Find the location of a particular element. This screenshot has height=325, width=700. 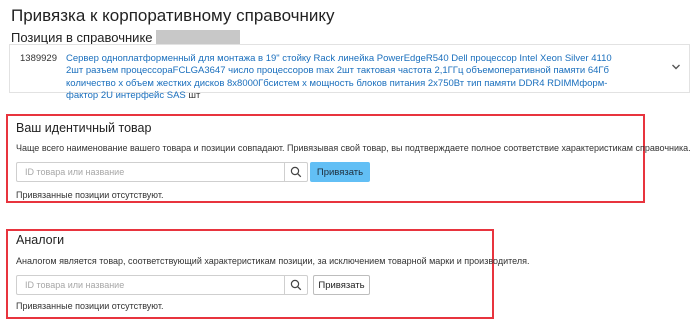

analogs-empty-text: Привязанные позиции отсутствуют. is located at coordinates (90, 306).